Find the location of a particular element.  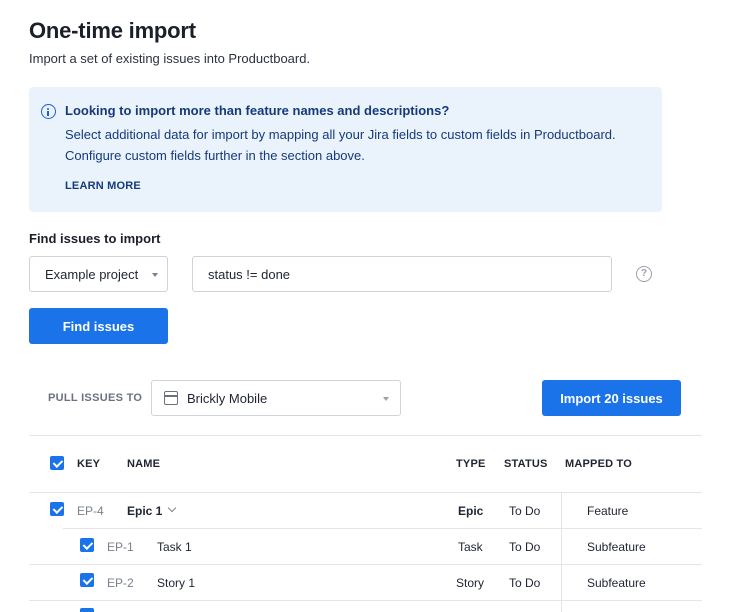

board-select-value: Brickly Mobile is located at coordinates (227, 398).